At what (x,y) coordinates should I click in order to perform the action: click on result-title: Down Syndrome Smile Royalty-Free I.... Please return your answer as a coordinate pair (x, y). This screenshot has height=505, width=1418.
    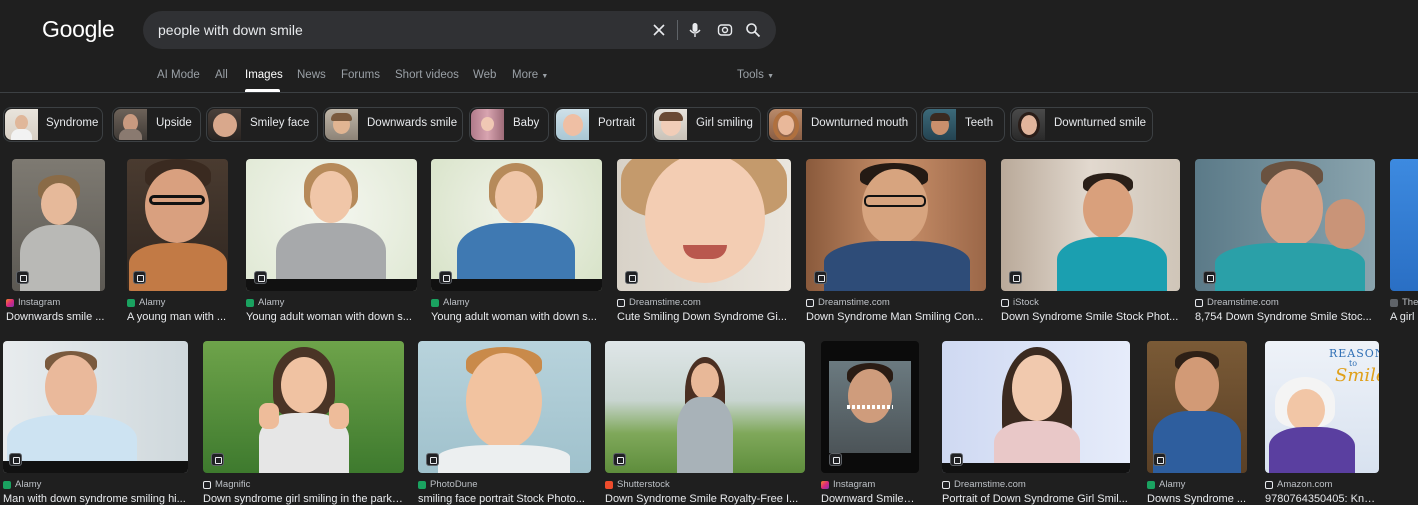
    Looking at the image, I should click on (704, 499).